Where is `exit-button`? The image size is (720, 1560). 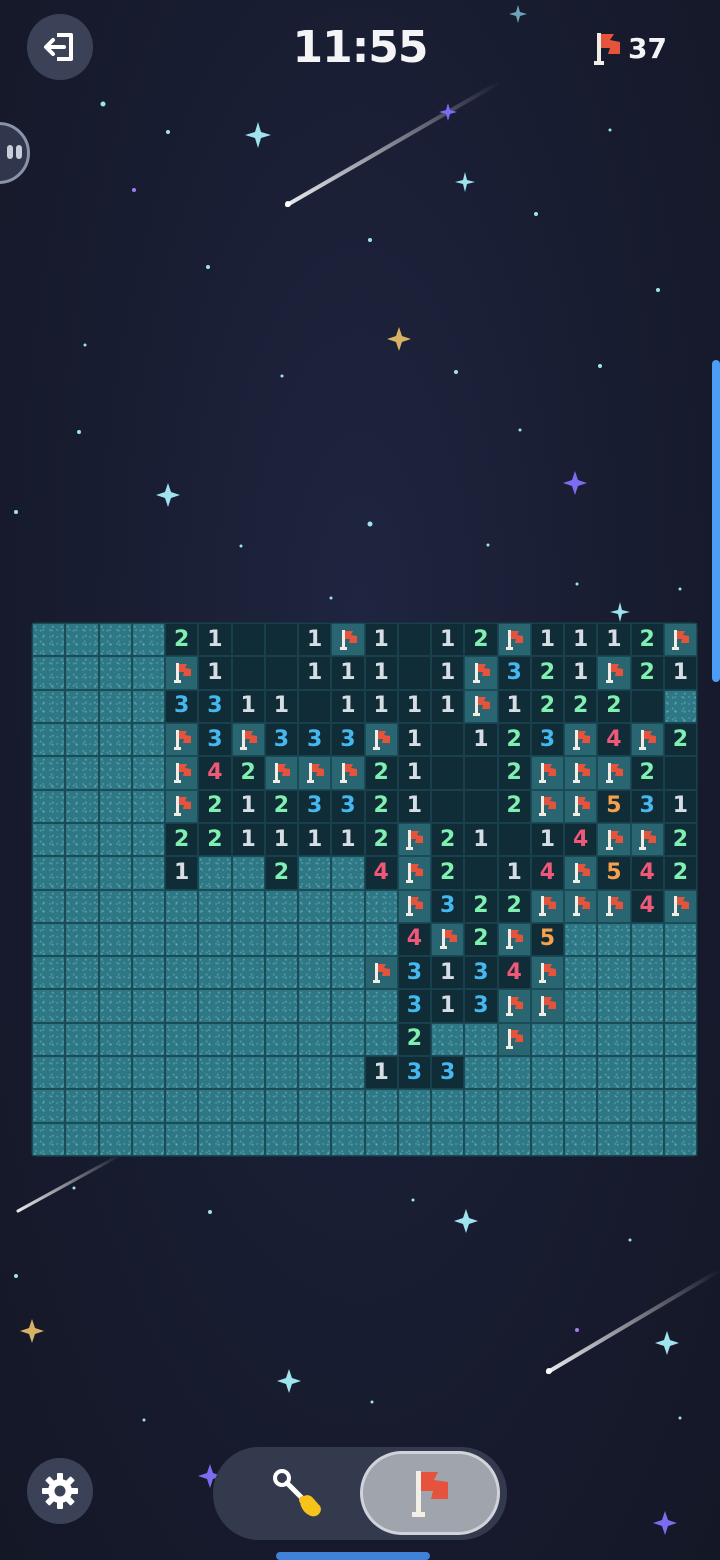
exit-button is located at coordinates (60, 47).